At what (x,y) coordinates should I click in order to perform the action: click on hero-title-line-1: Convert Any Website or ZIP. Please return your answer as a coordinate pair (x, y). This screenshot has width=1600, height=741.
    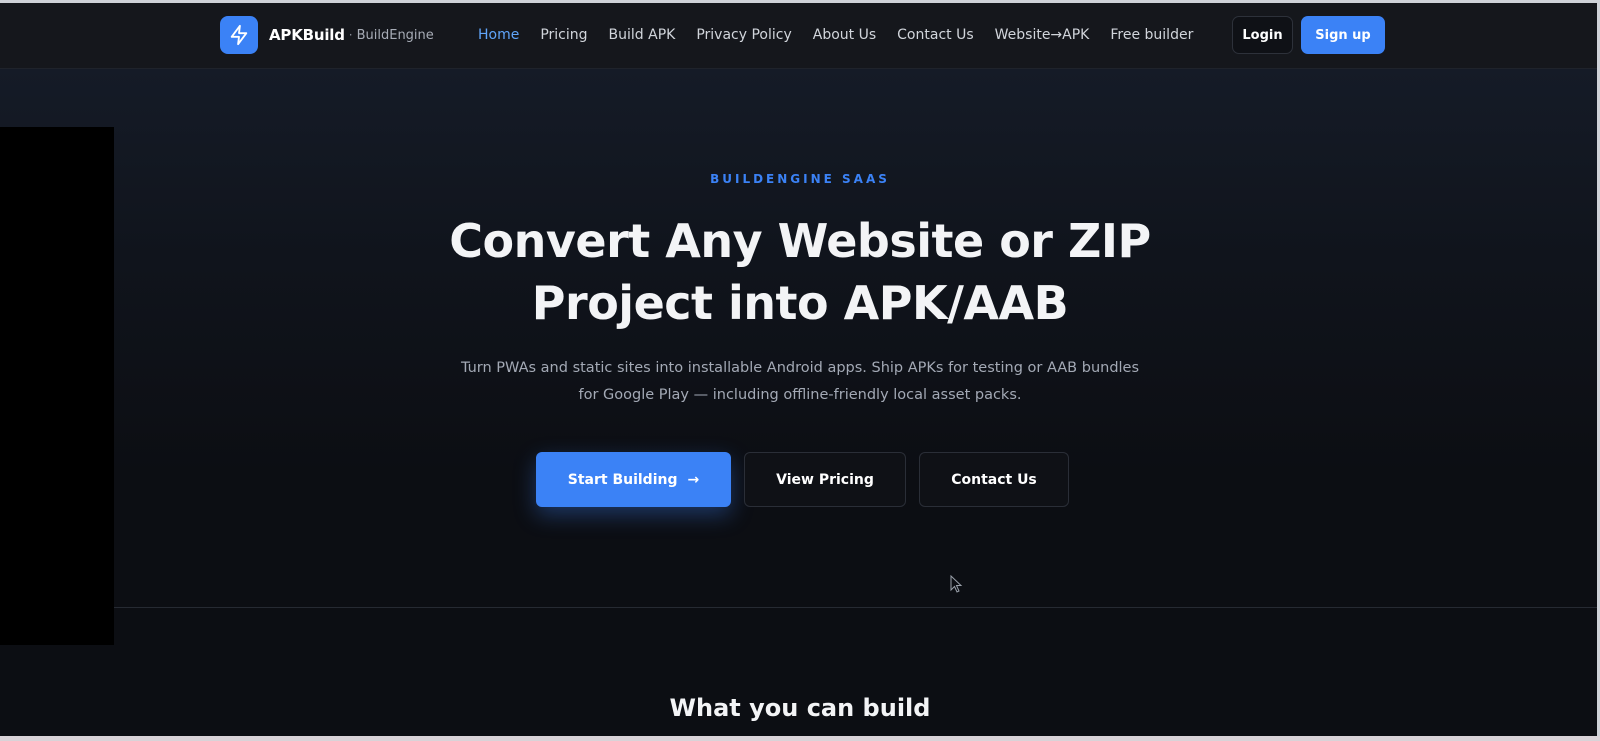
    Looking at the image, I should click on (800, 241).